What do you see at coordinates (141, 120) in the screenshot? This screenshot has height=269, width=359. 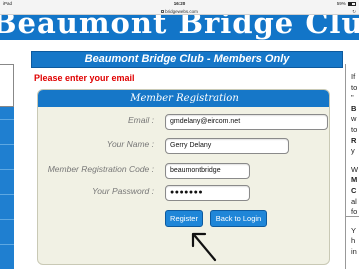 I see `email-label: Email :` at bounding box center [141, 120].